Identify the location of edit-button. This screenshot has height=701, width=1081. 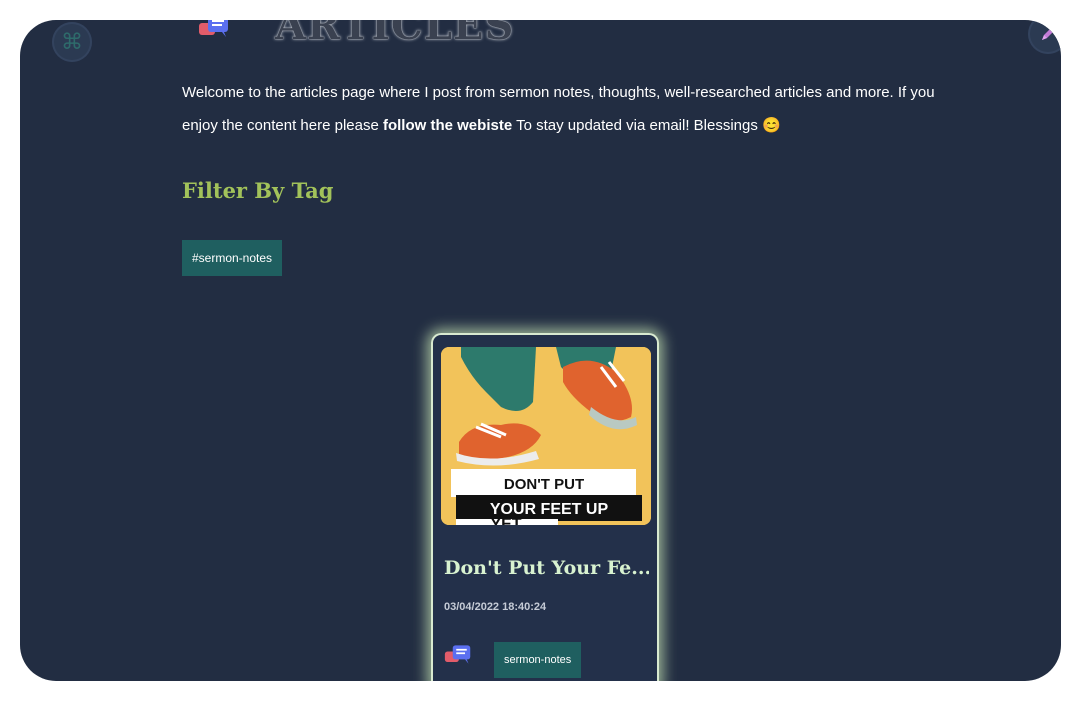
(1044, 37).